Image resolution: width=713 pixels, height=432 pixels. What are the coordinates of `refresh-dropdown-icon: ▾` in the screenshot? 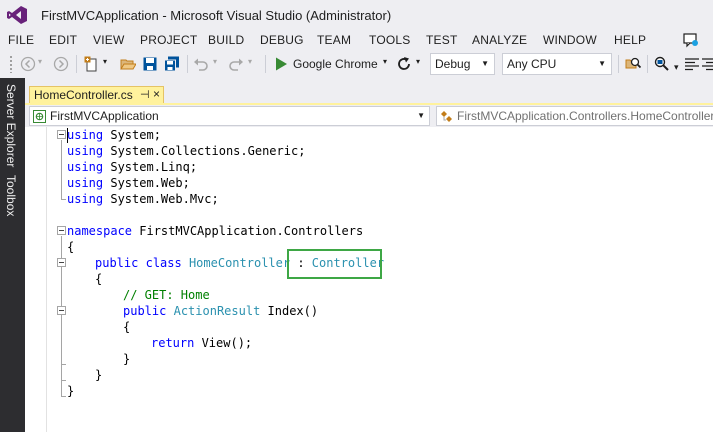 It's located at (418, 61).